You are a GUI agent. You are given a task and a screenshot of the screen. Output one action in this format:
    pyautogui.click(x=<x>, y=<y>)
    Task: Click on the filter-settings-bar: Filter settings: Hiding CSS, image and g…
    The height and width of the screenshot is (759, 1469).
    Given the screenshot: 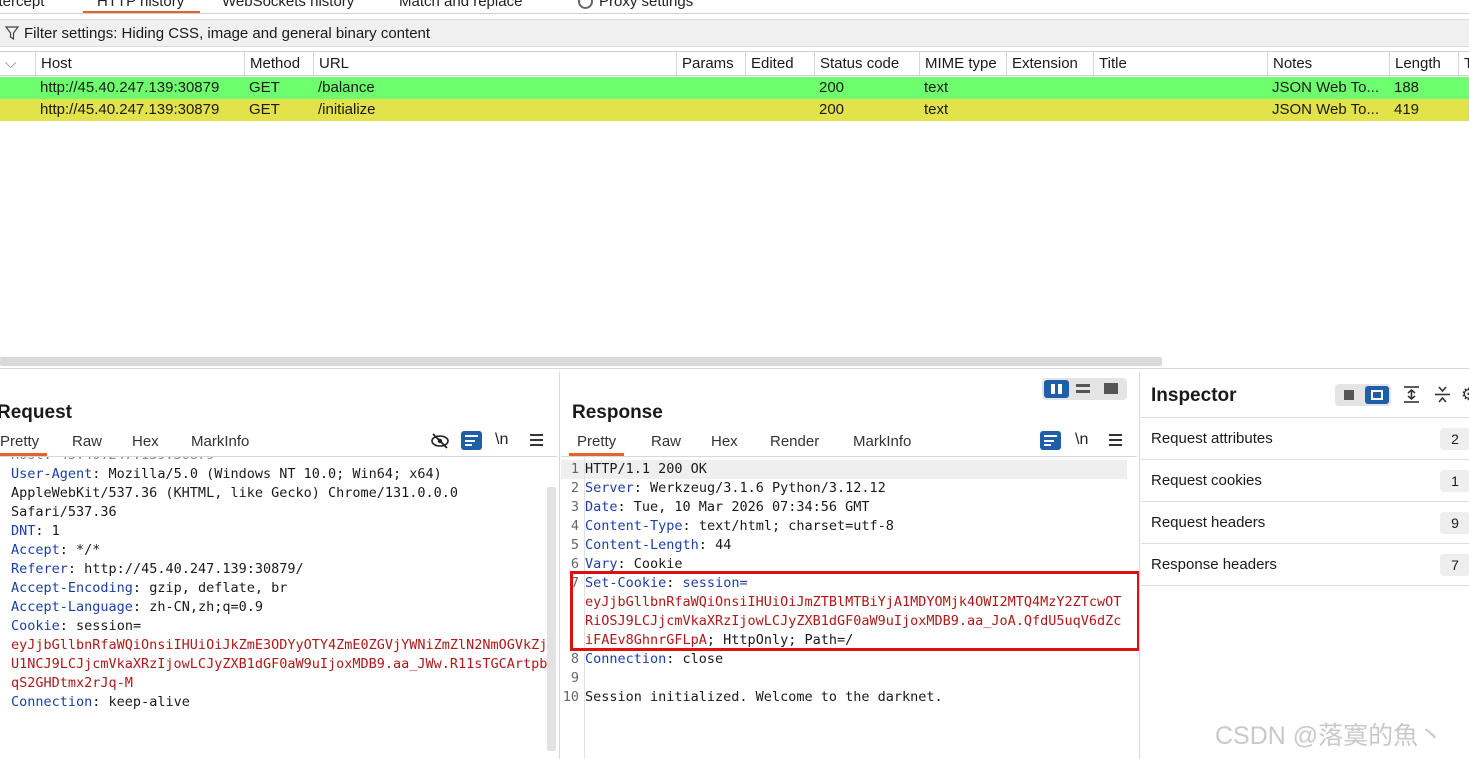 What is the action you would take?
    pyautogui.click(x=734, y=33)
    